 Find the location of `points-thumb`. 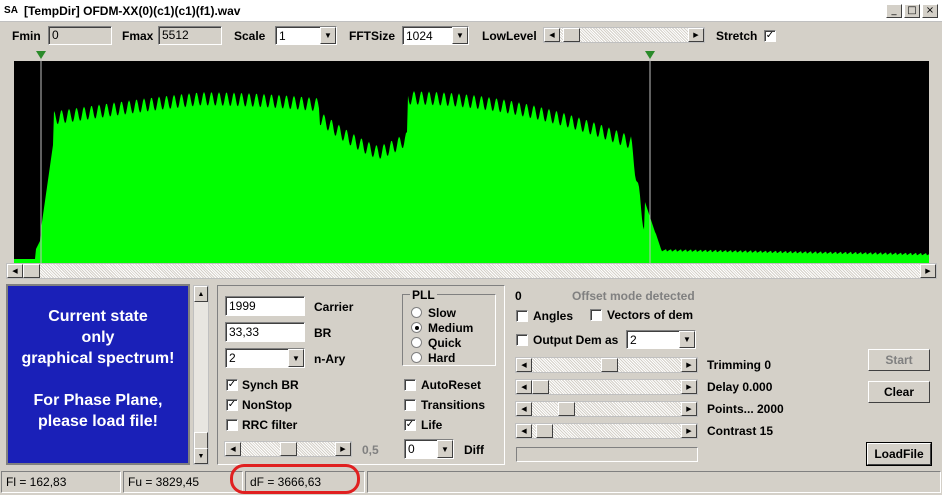

points-thumb is located at coordinates (566, 409).